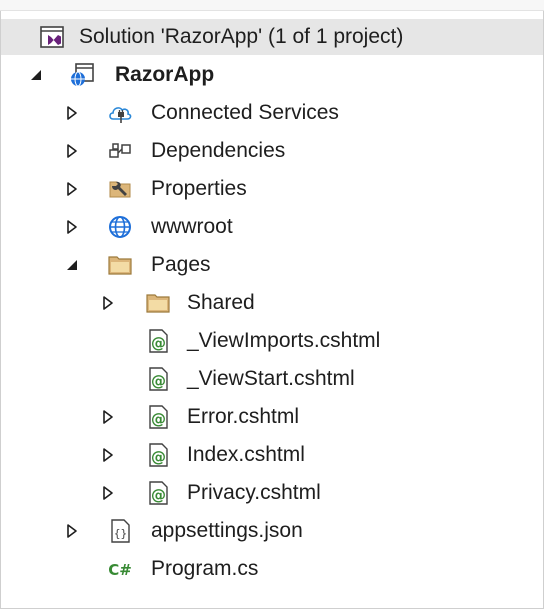 This screenshot has width=544, height=609. I want to click on wwwroot-label: wwwroot, so click(192, 226).